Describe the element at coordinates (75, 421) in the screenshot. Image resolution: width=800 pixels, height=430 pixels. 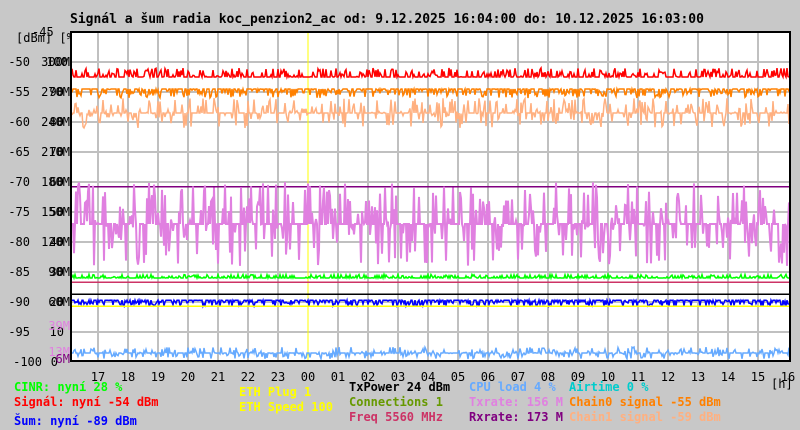
I see `legend-noise: Šum: nyní -89 dBm` at that location.